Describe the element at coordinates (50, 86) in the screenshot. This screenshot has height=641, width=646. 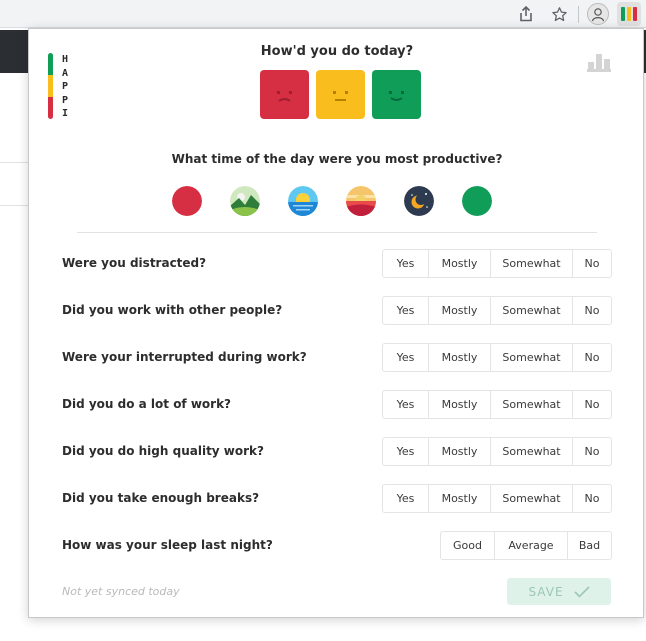
I see `logo-color-bar` at that location.